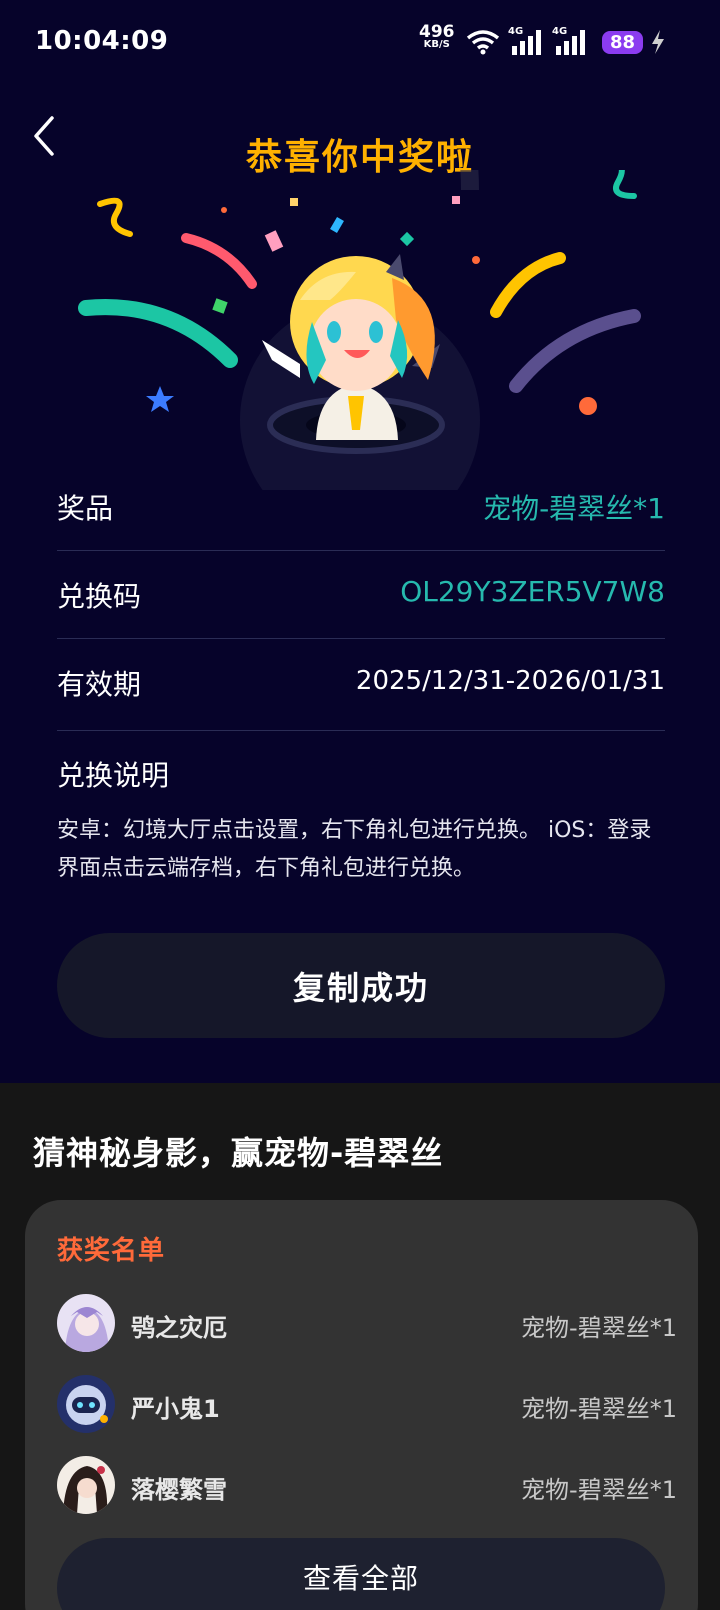 The width and height of the screenshot is (720, 1610). What do you see at coordinates (102, 41) in the screenshot?
I see `status-time: 10:04:09` at bounding box center [102, 41].